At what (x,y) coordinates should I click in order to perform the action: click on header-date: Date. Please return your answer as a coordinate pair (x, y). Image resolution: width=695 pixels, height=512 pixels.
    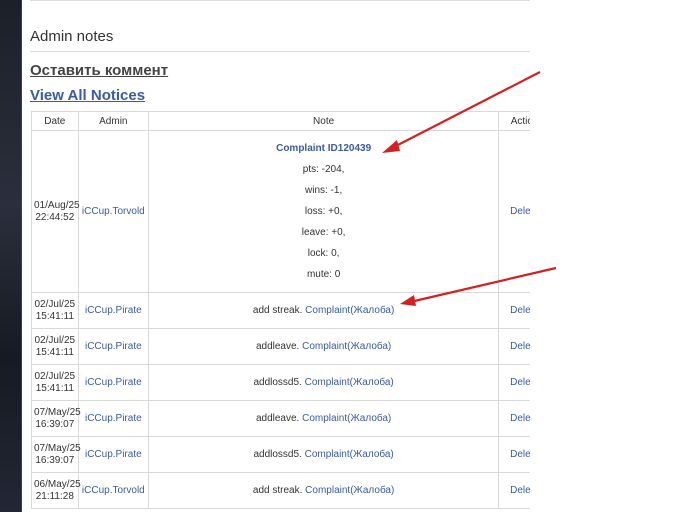
    Looking at the image, I should click on (55, 121).